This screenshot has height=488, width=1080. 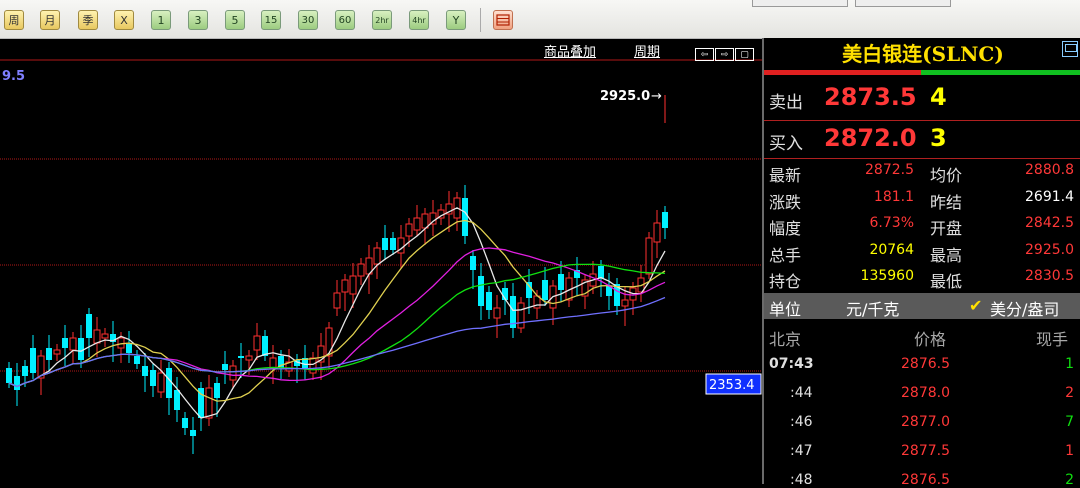 I want to click on period-x-button: X, so click(x=124, y=20).